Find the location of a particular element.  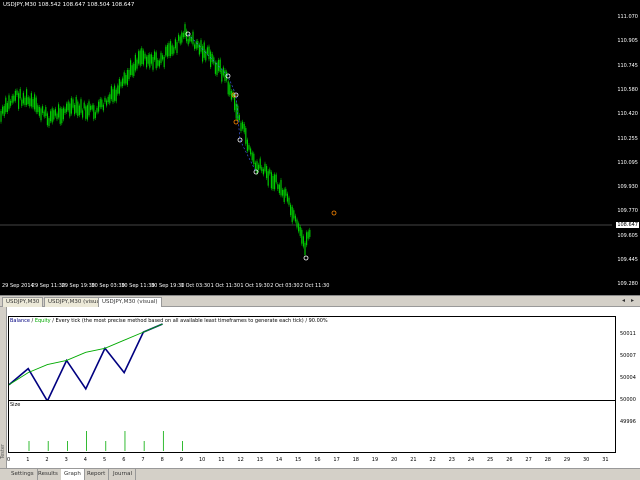

x-tick-label: 19 is located at coordinates (375, 460).